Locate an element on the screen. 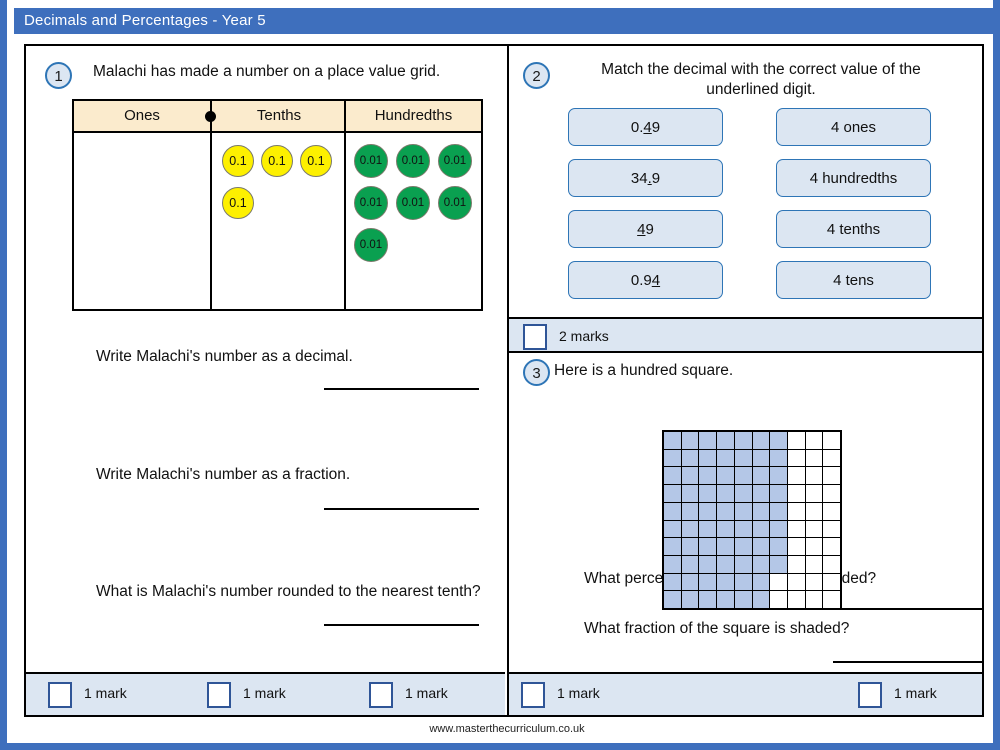 This screenshot has height=750, width=1000. answer-line-3b is located at coordinates (908, 662).